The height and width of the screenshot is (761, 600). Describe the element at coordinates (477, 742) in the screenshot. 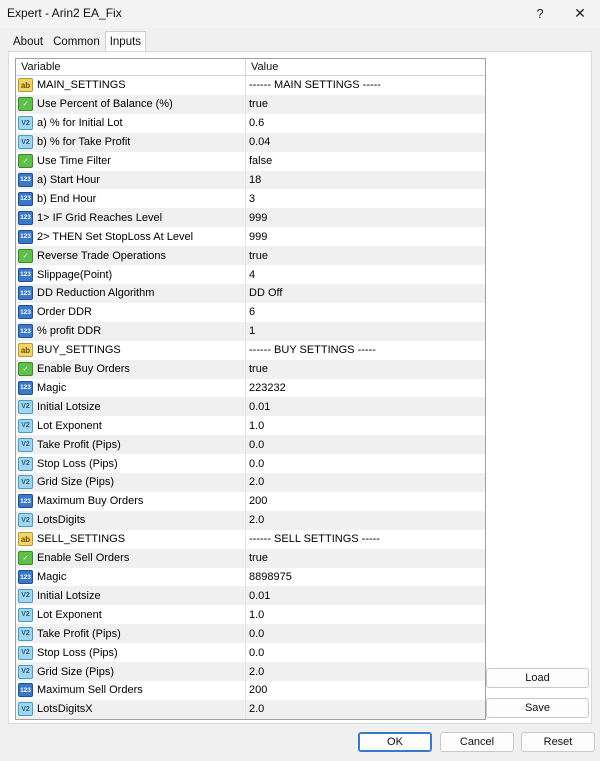

I see `cancel-button: Cancel` at that location.